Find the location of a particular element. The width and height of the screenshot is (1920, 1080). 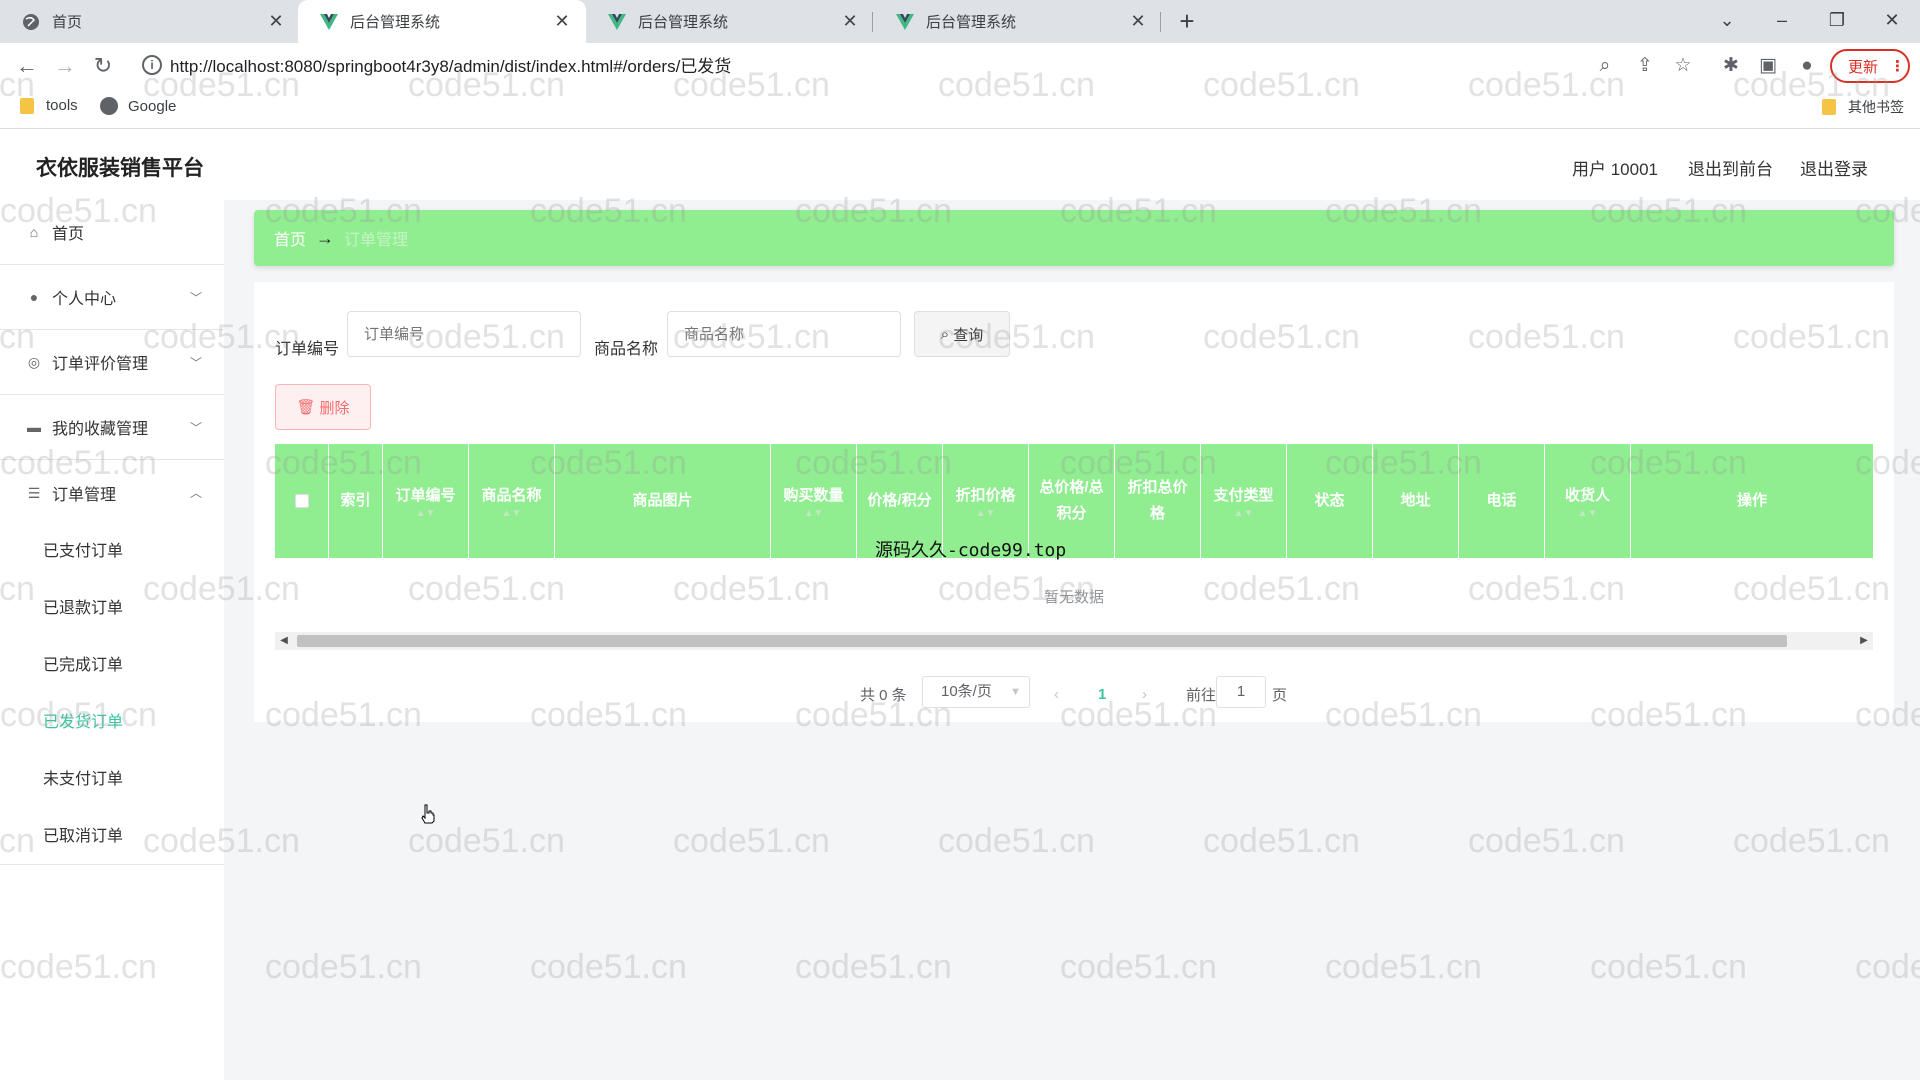

column-header: 商品名称 ▲▼ is located at coordinates (512, 501).